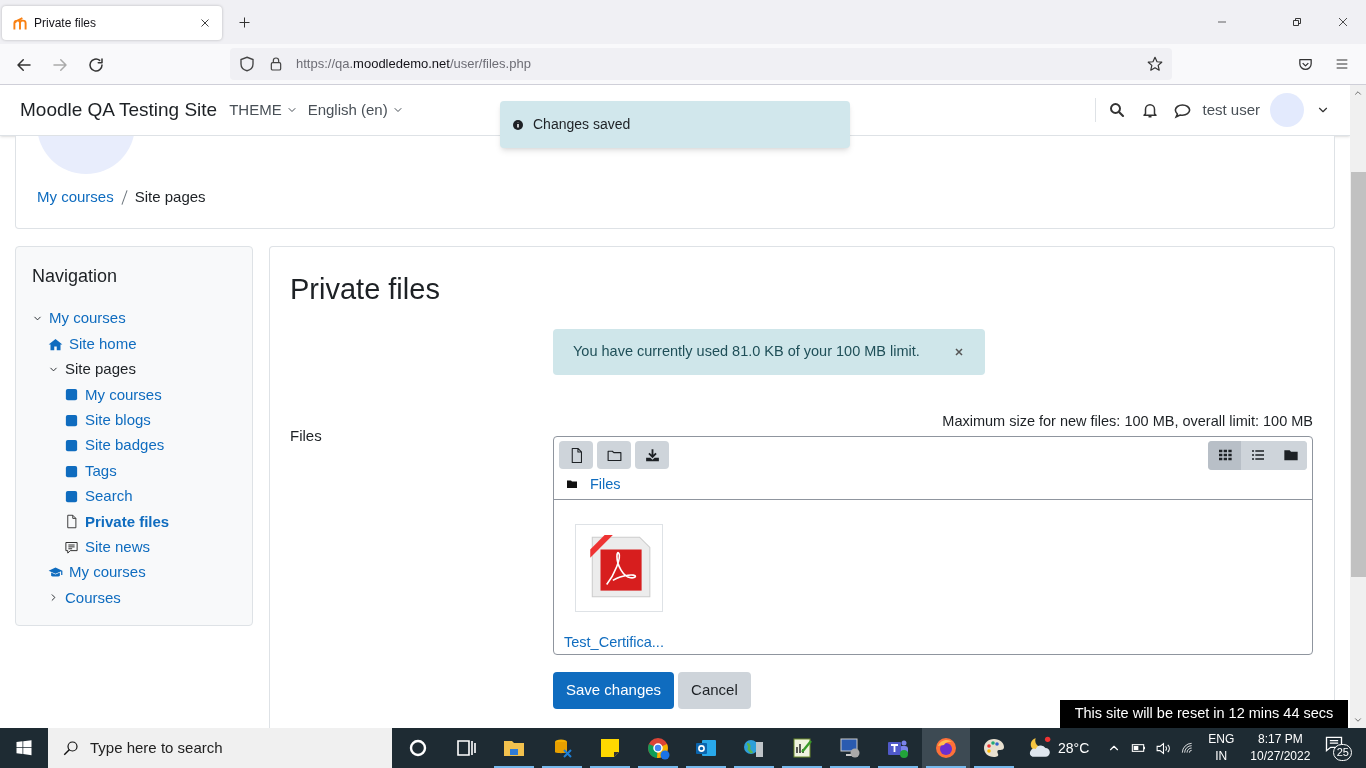 This screenshot has width=1366, height=768. What do you see at coordinates (1305, 64) in the screenshot?
I see `pocket-icon` at bounding box center [1305, 64].